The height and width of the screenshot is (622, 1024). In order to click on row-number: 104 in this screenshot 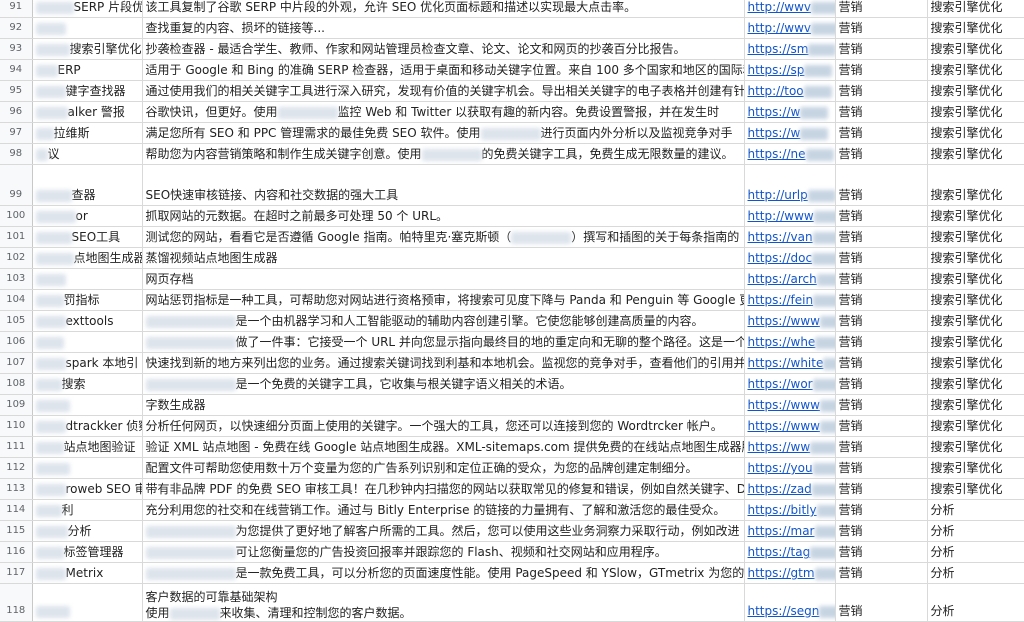, I will do `click(16, 300)`.